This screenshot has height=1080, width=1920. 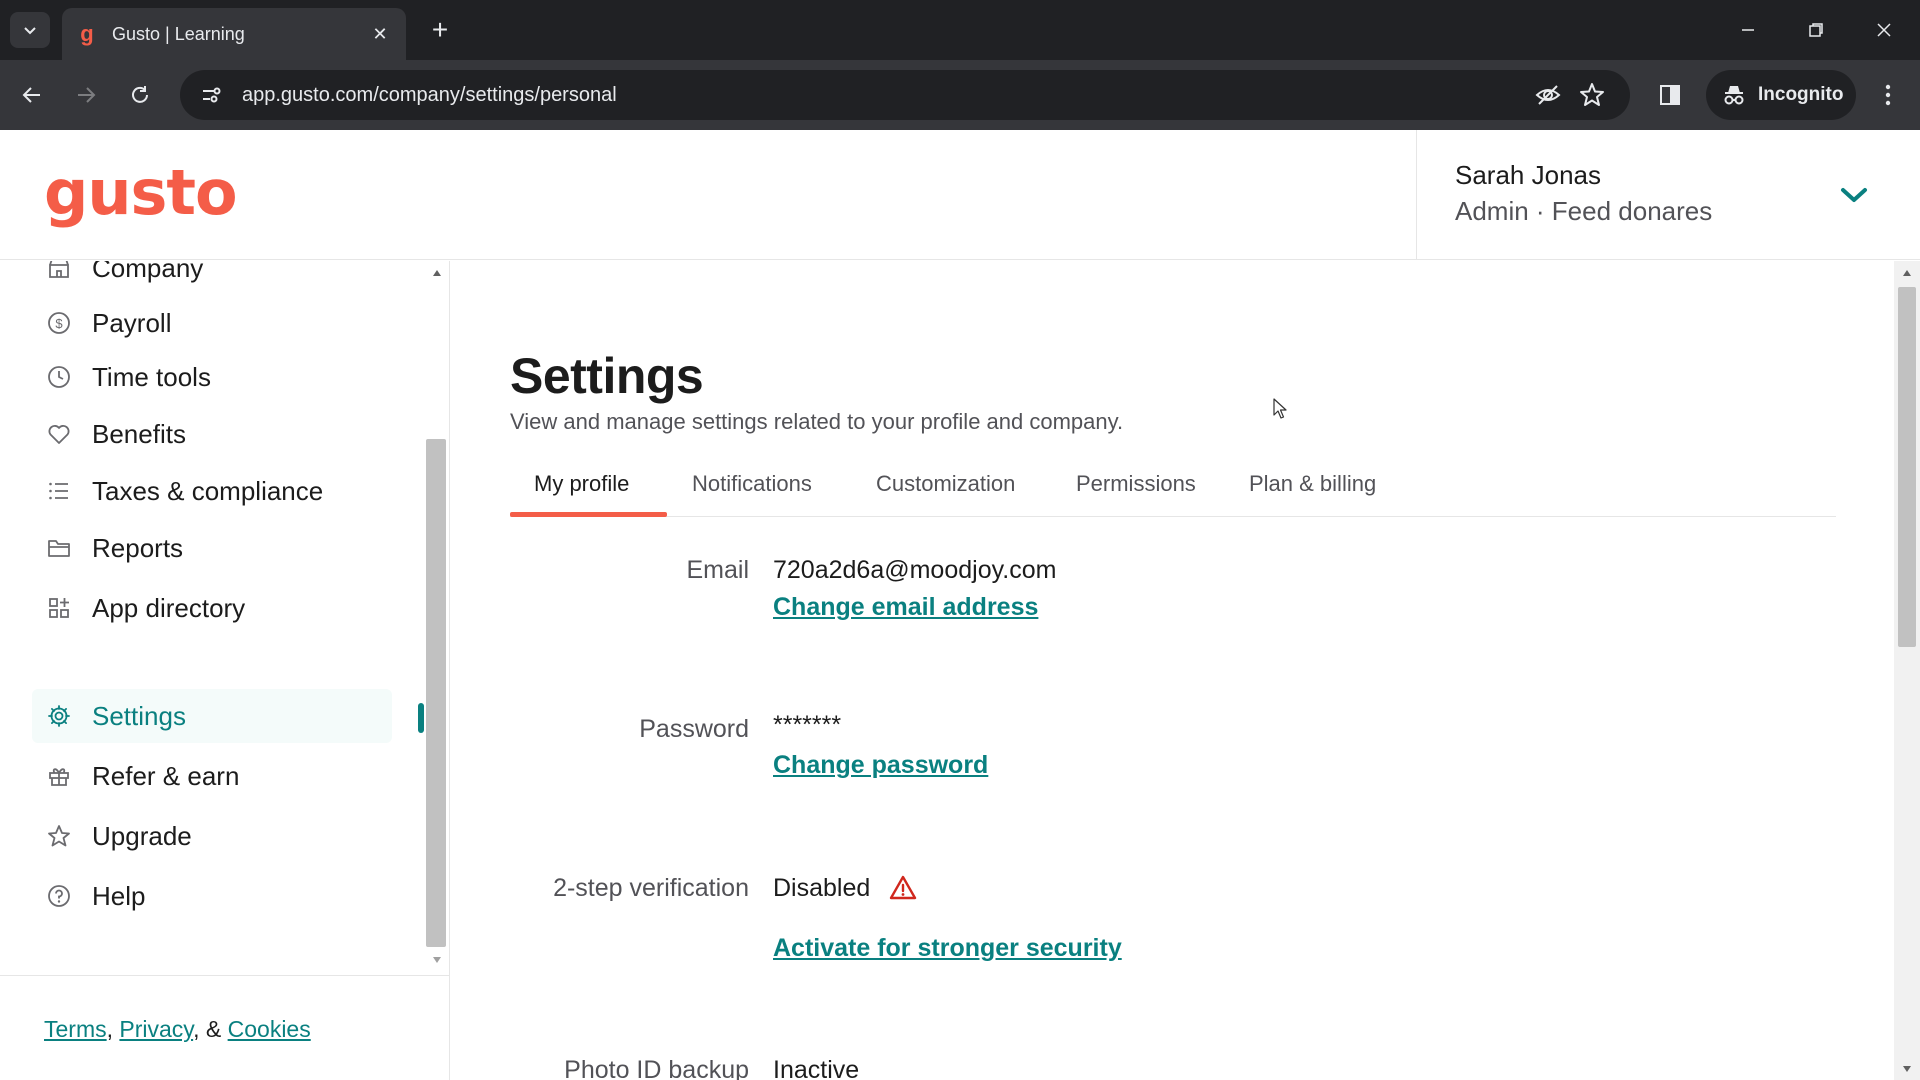 I want to click on tab-customization: Customization, so click(x=945, y=484).